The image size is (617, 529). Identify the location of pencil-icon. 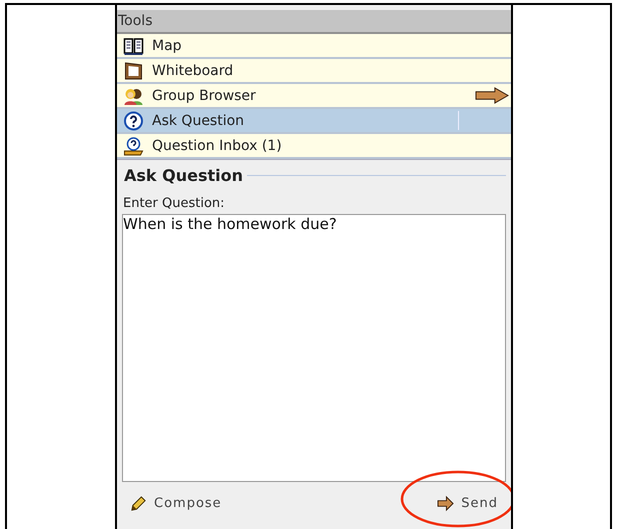
(138, 503).